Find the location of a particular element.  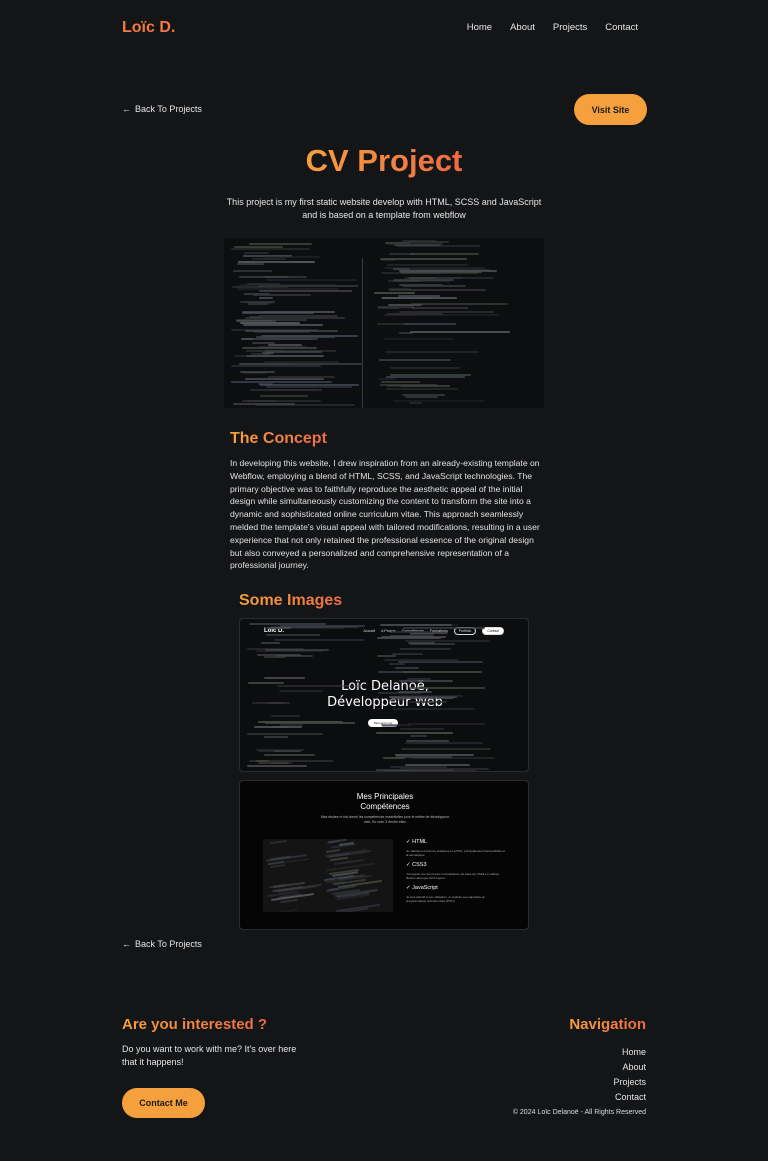

footer-nav-projects: Projects is located at coordinates (629, 1082).